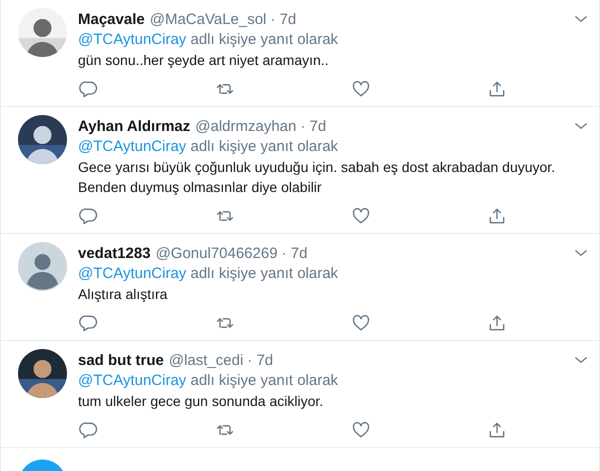 The height and width of the screenshot is (471, 600). I want to click on user-name: sad but true, so click(121, 360).